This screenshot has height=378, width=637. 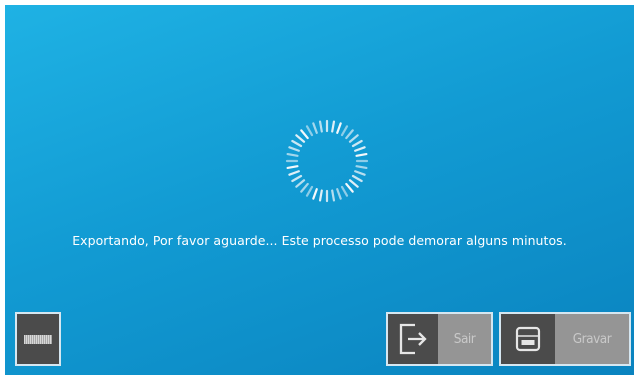 What do you see at coordinates (327, 161) in the screenshot?
I see `loading-spinner-icon` at bounding box center [327, 161].